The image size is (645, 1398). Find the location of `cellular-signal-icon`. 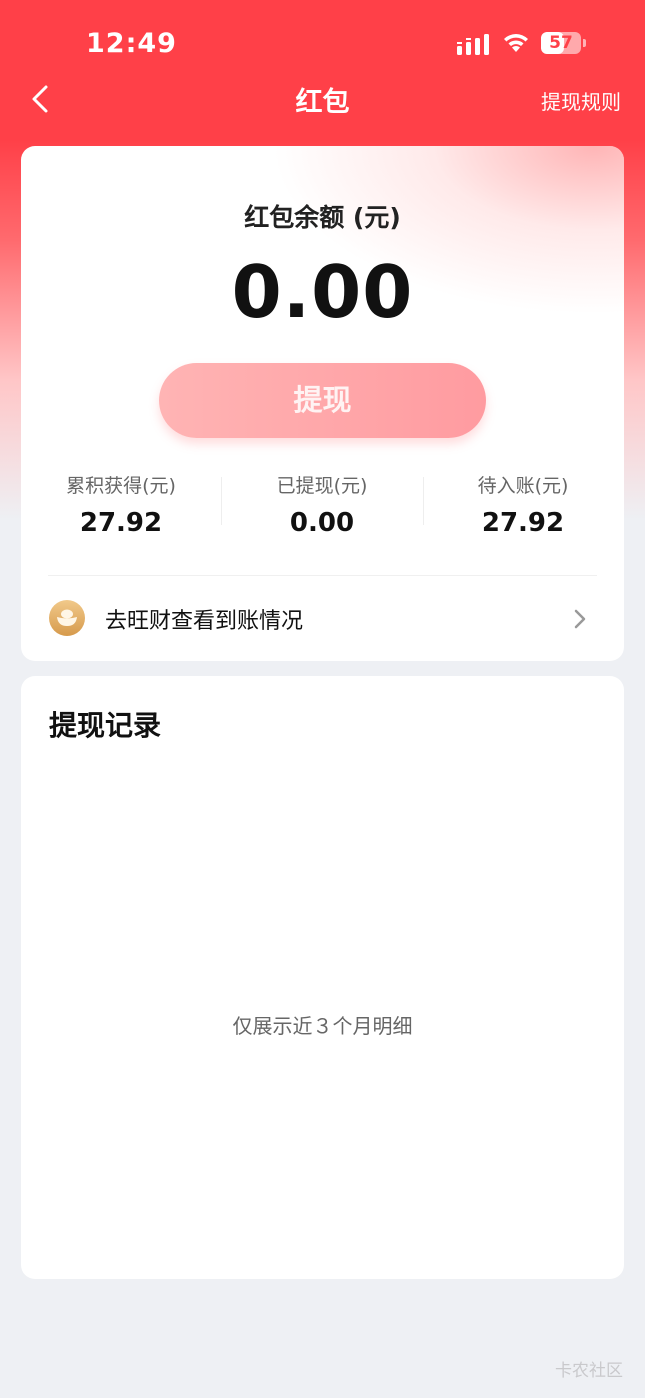

cellular-signal-icon is located at coordinates (473, 44).